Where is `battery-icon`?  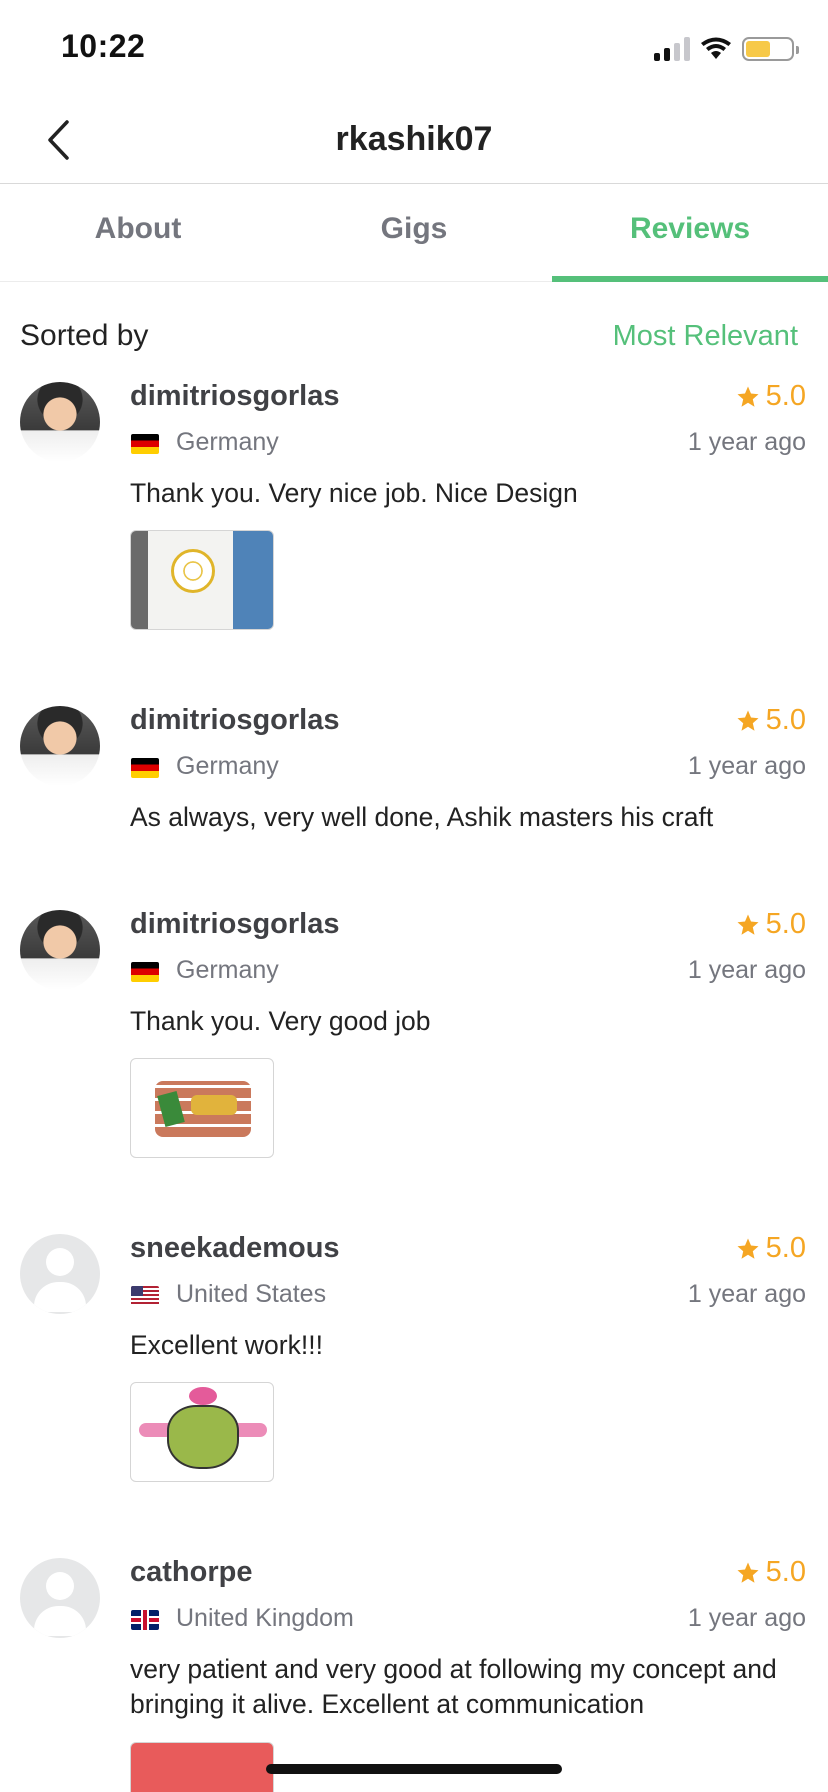 battery-icon is located at coordinates (770, 49).